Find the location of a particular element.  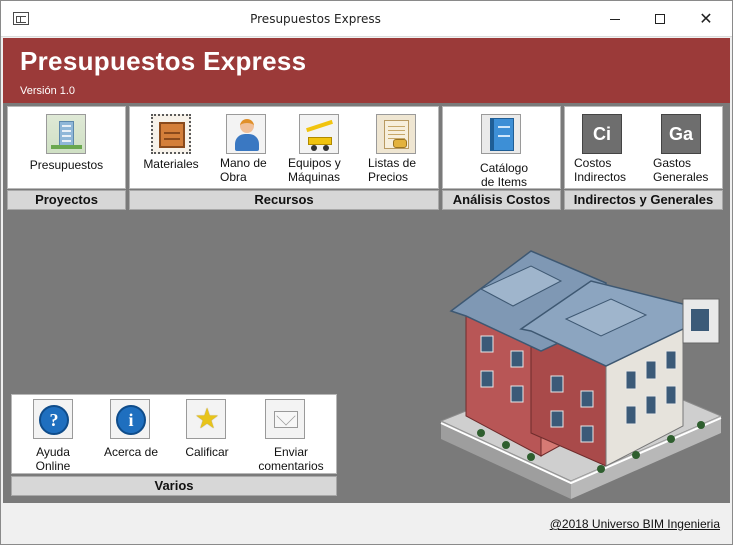

help-glyph: ? is located at coordinates (54, 420).